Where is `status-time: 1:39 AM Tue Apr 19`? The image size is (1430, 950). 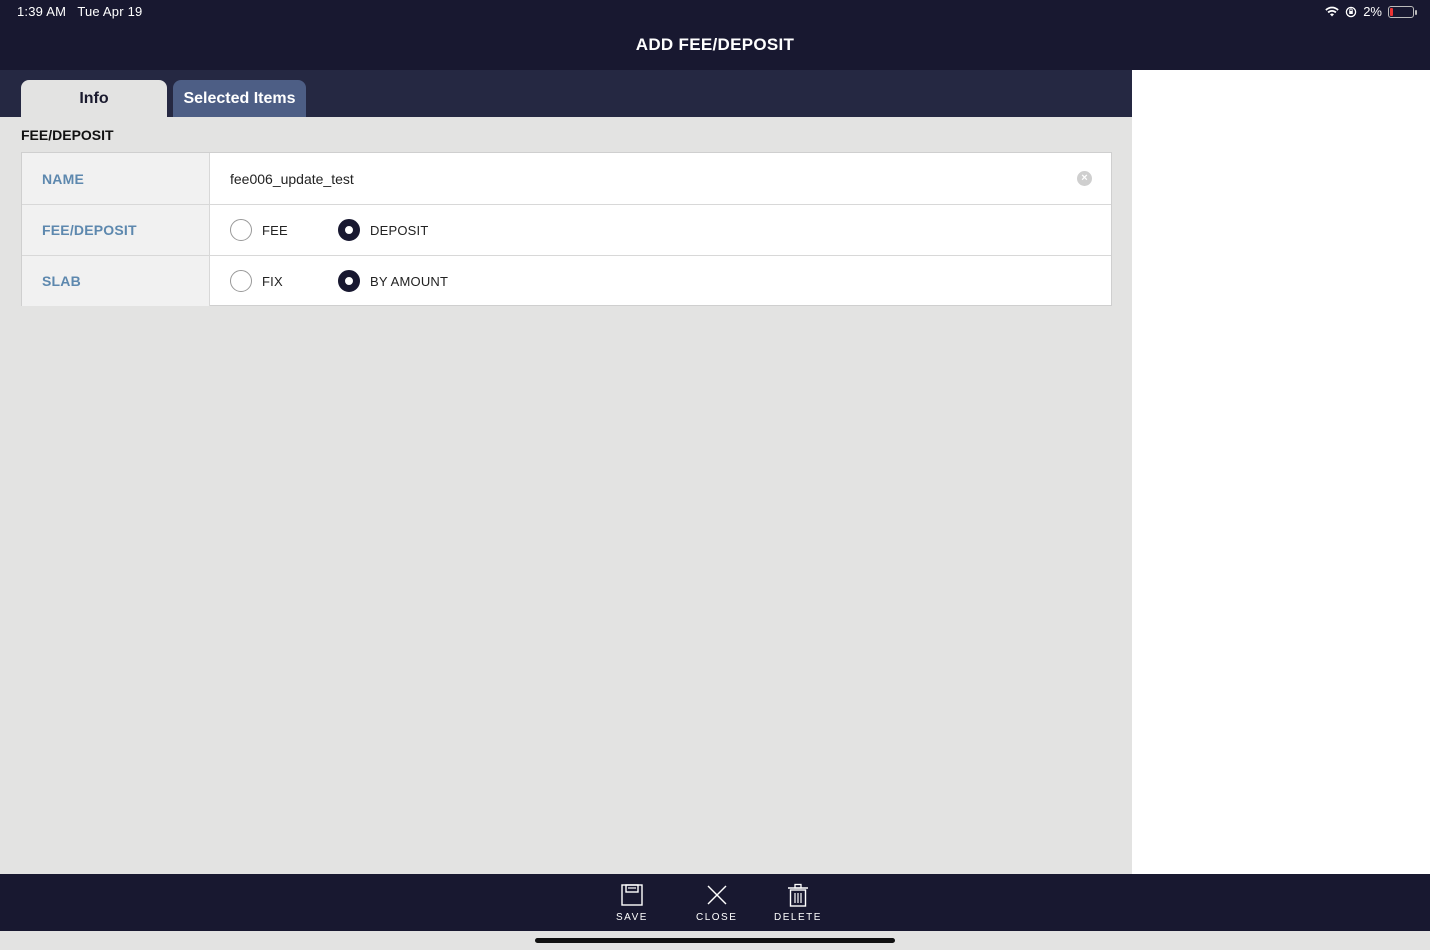 status-time: 1:39 AM Tue Apr 19 is located at coordinates (79, 11).